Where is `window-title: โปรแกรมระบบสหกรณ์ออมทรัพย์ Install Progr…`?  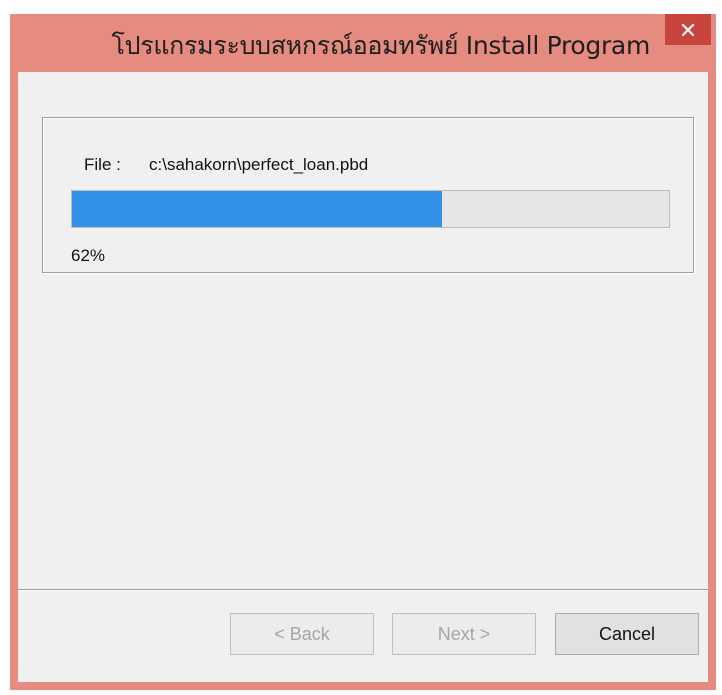 window-title: โปรแกรมระบบสหกรณ์ออมทรัพย์ Install Progr… is located at coordinates (381, 45).